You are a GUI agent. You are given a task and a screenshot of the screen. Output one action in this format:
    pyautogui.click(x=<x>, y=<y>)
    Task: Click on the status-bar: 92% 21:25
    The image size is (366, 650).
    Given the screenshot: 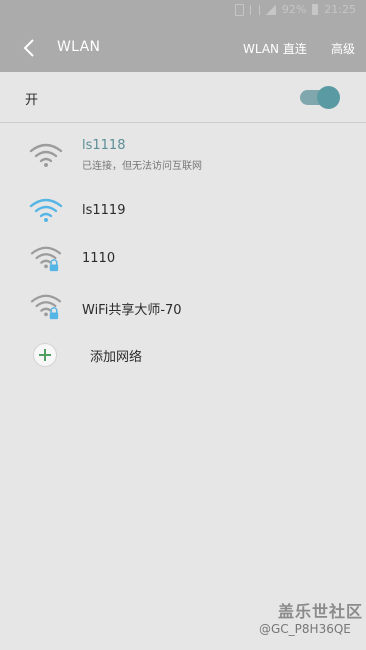 What is the action you would take?
    pyautogui.click(x=183, y=12)
    